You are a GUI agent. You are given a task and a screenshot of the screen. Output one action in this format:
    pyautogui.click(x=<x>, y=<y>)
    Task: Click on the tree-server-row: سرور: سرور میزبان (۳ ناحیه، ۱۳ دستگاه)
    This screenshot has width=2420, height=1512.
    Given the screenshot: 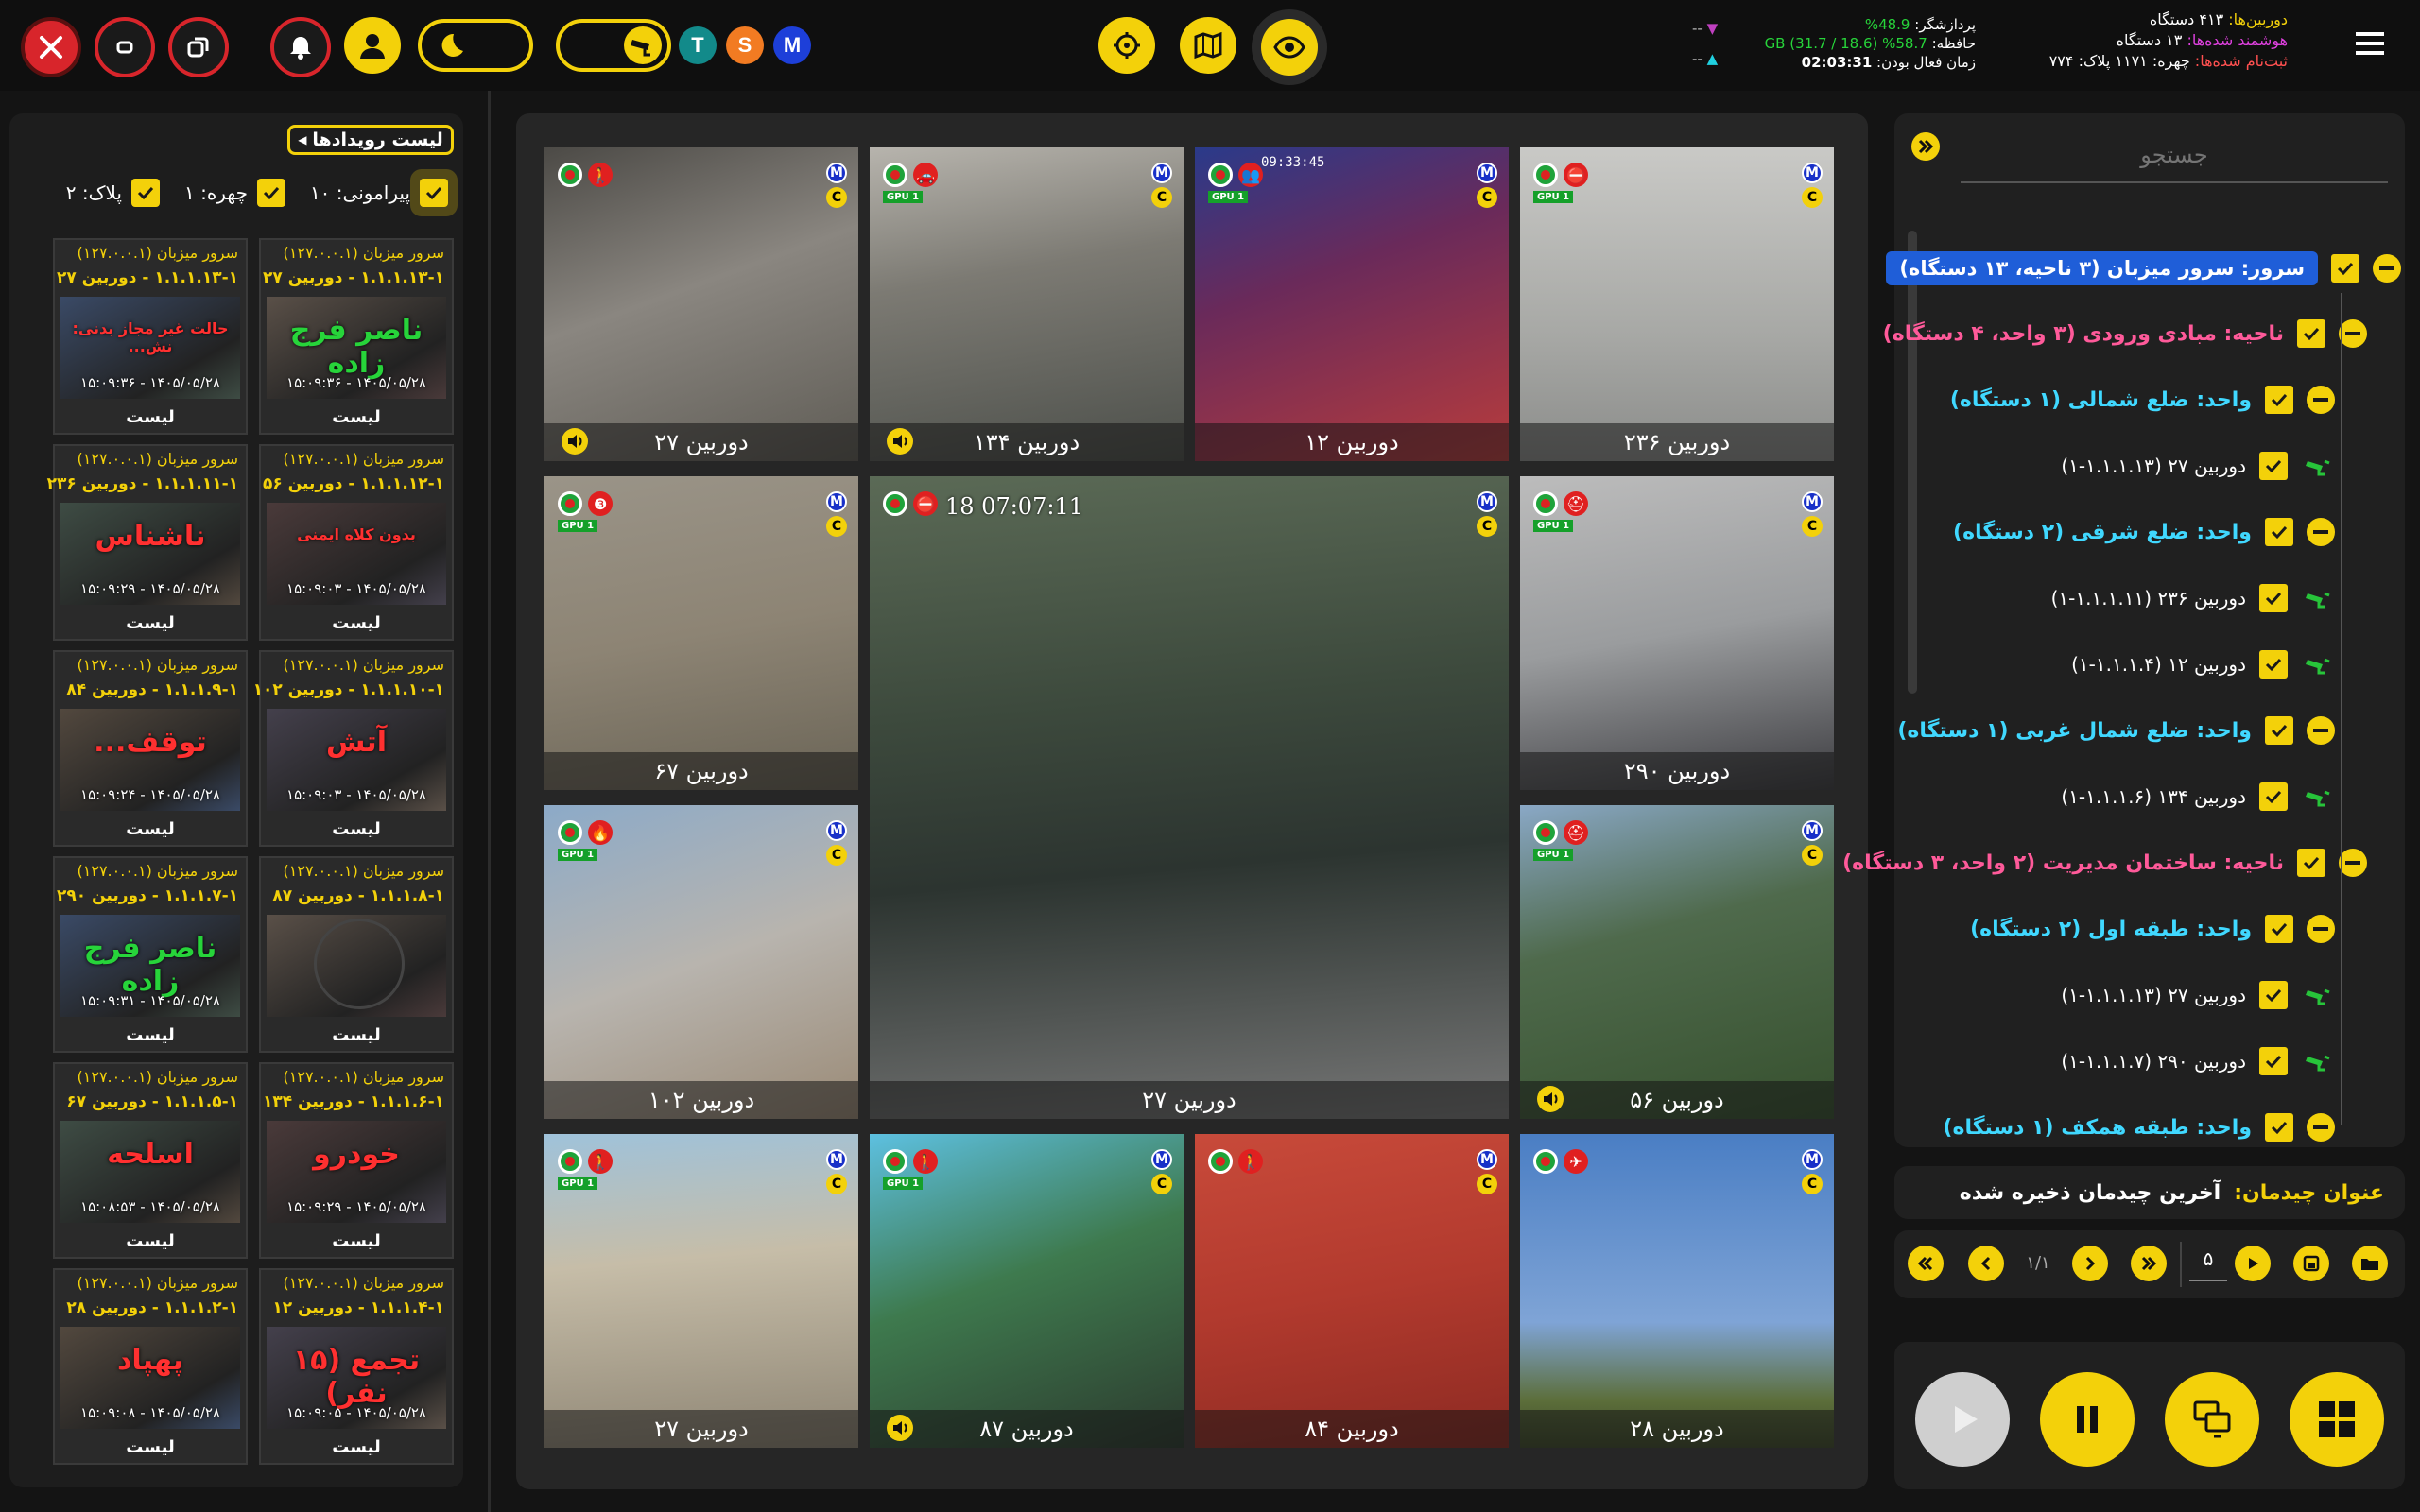 What is the action you would take?
    pyautogui.click(x=2143, y=268)
    